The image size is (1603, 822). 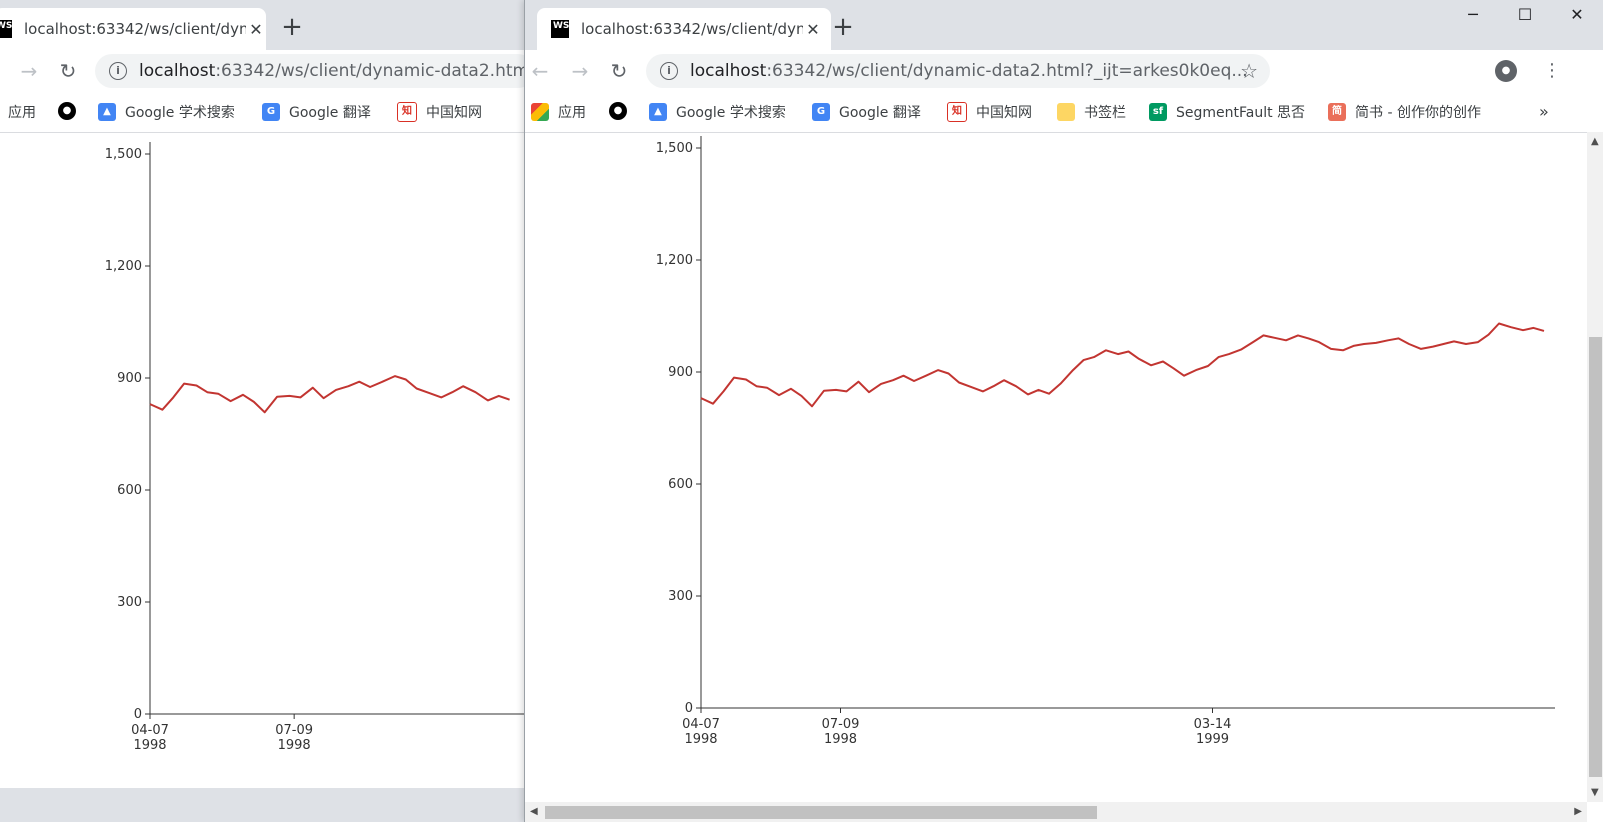 I want to click on bookmark-folder: 书签栏, so click(x=1091, y=112).